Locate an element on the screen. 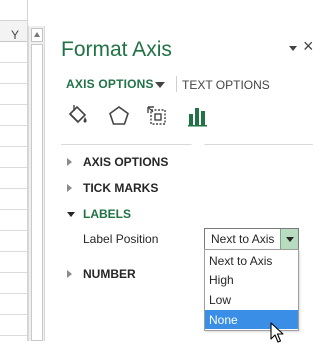 The width and height of the screenshot is (327, 349). vertical-scrollbar is located at coordinates (36, 183).